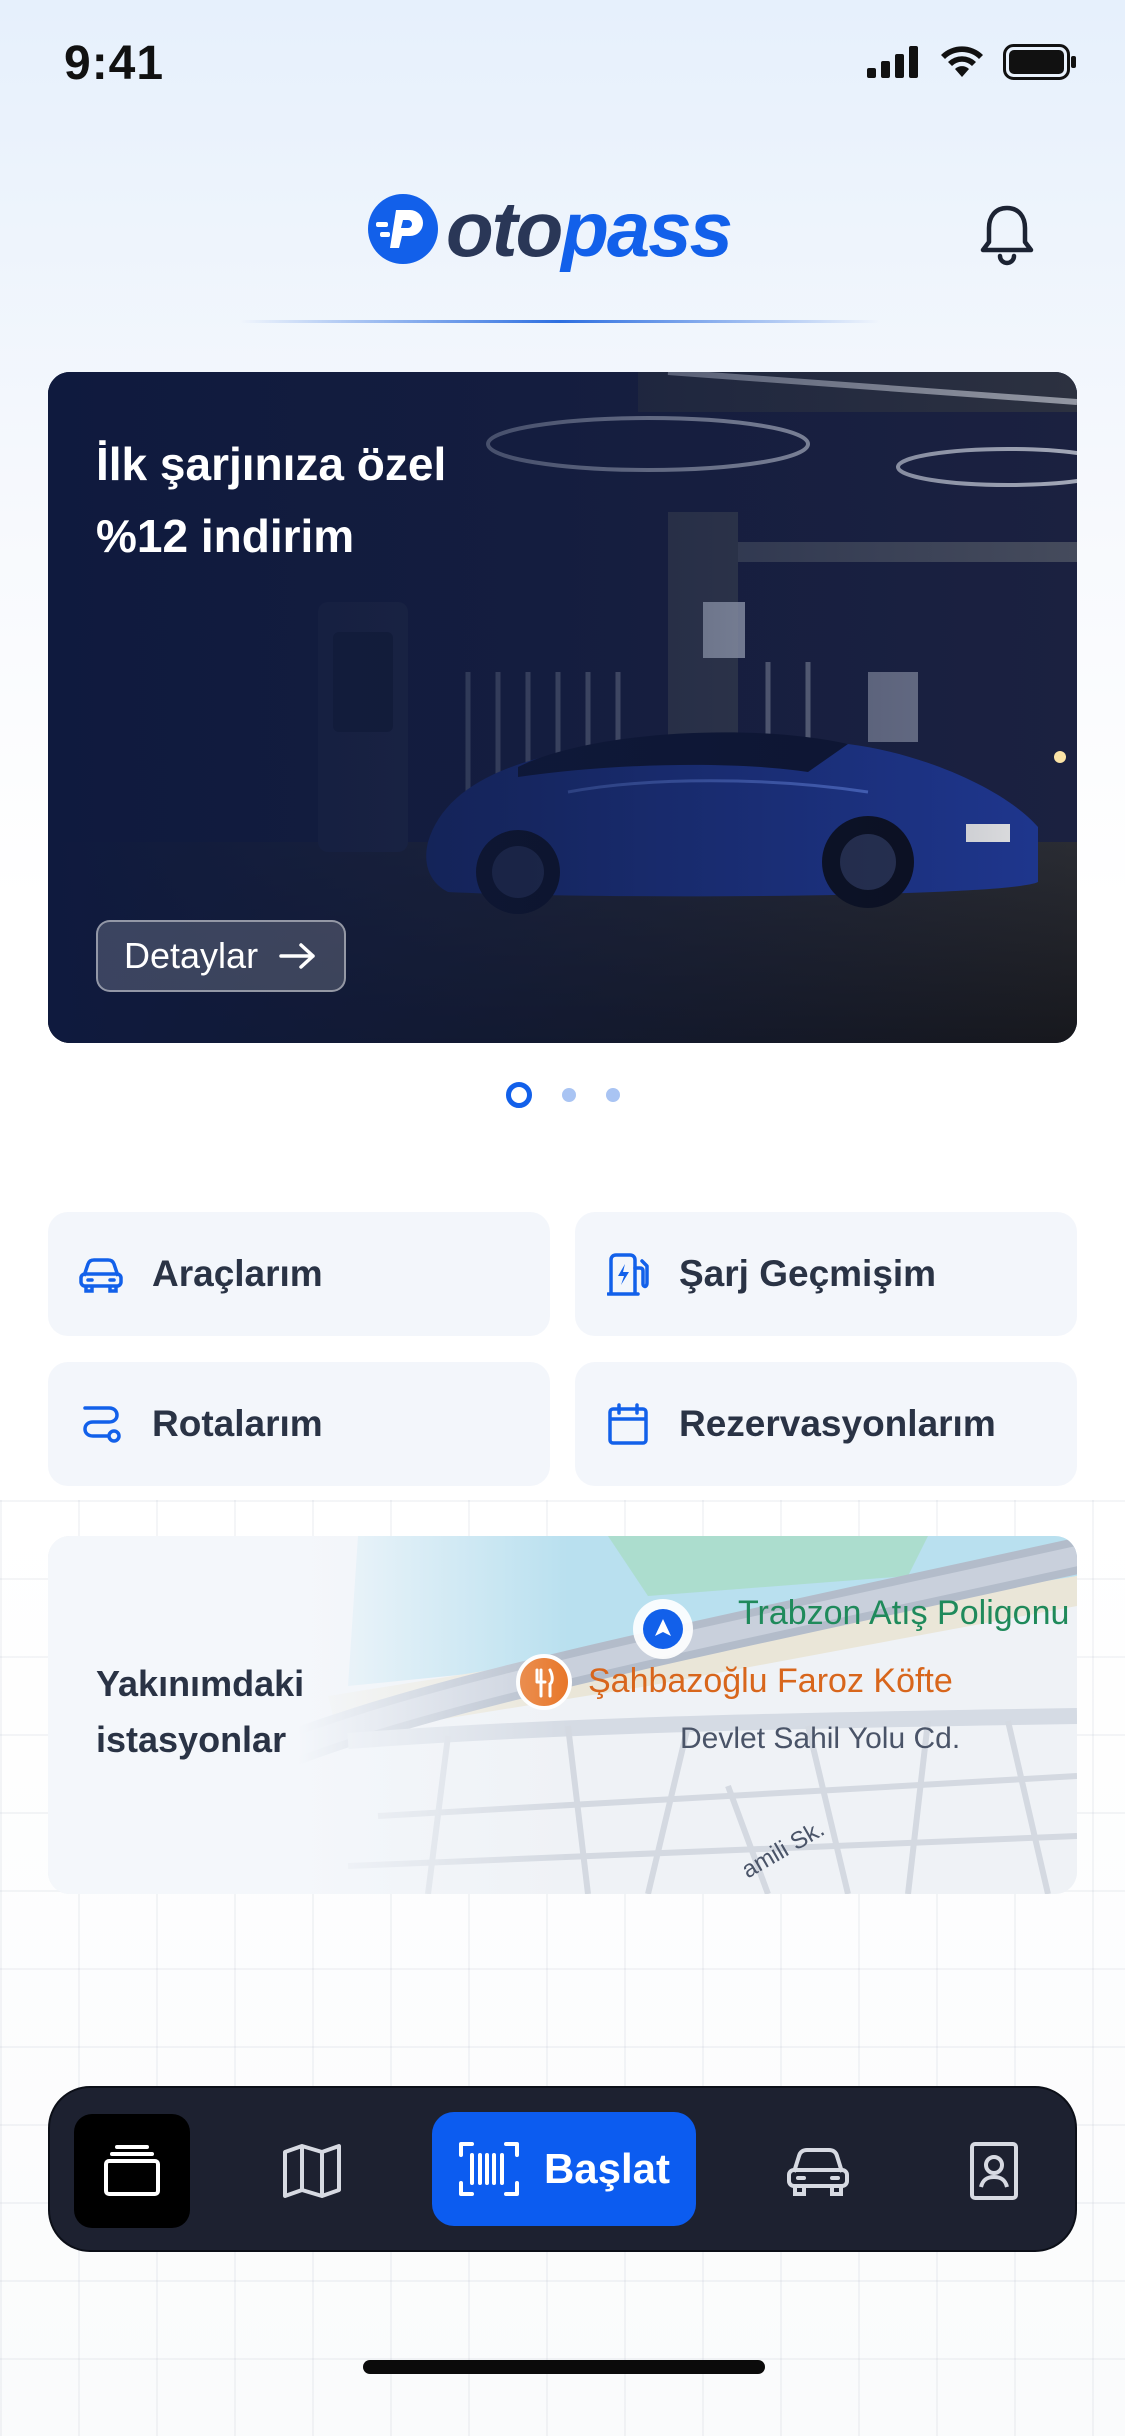  I want to click on status-icons, so click(972, 62).